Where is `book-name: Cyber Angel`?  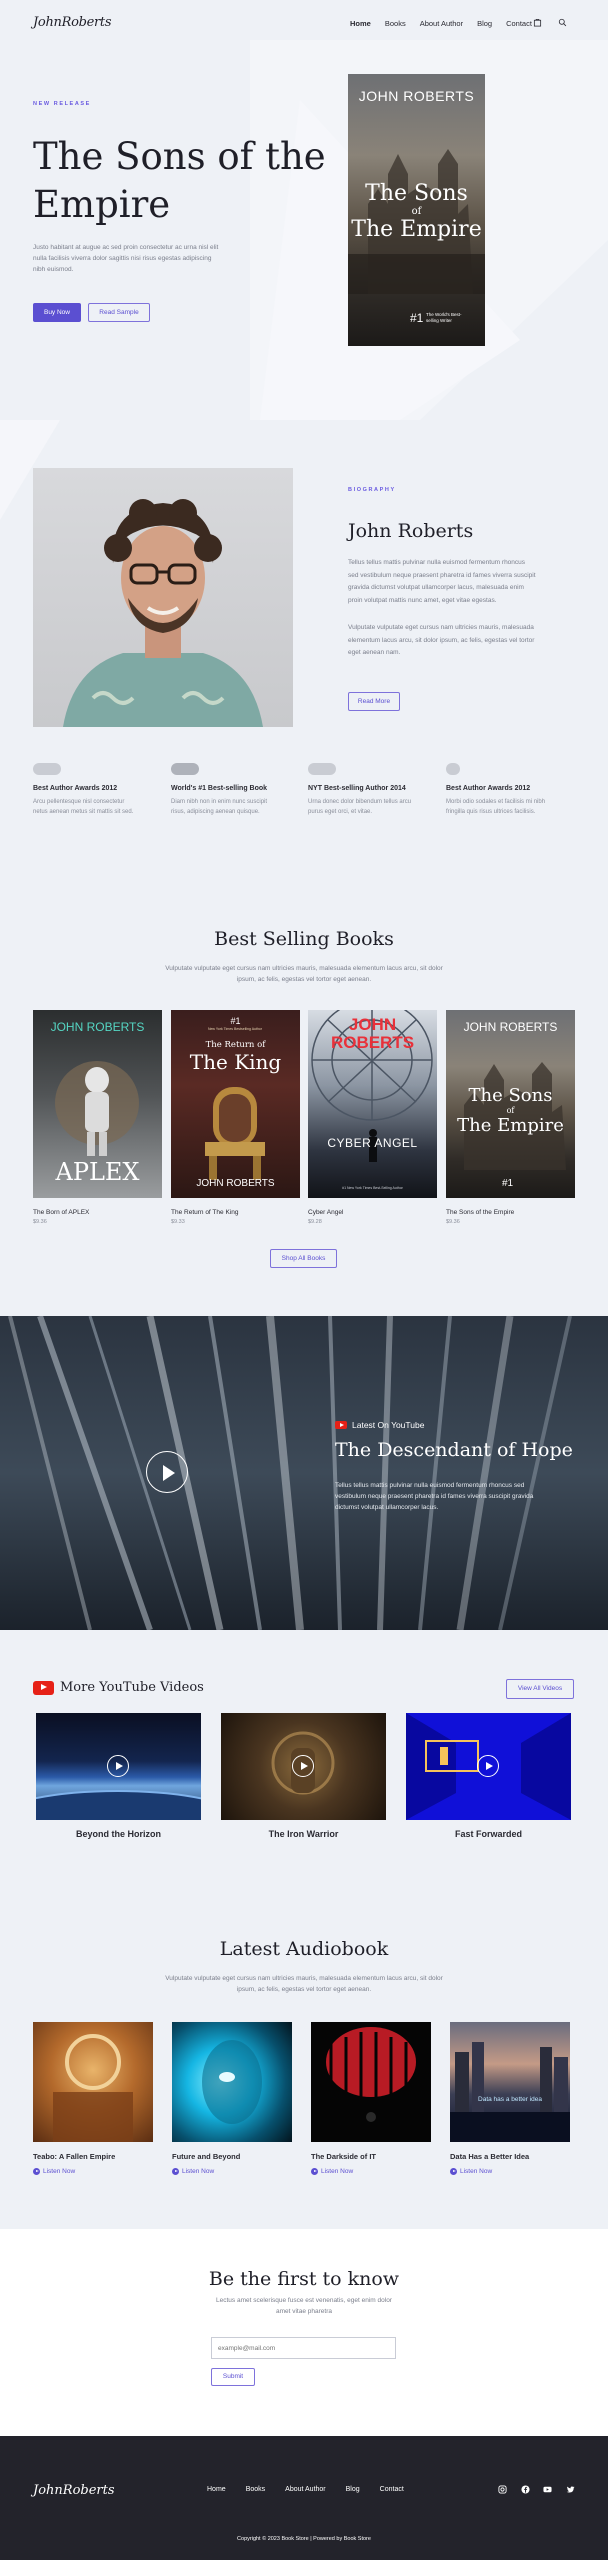 book-name: Cyber Angel is located at coordinates (325, 1212).